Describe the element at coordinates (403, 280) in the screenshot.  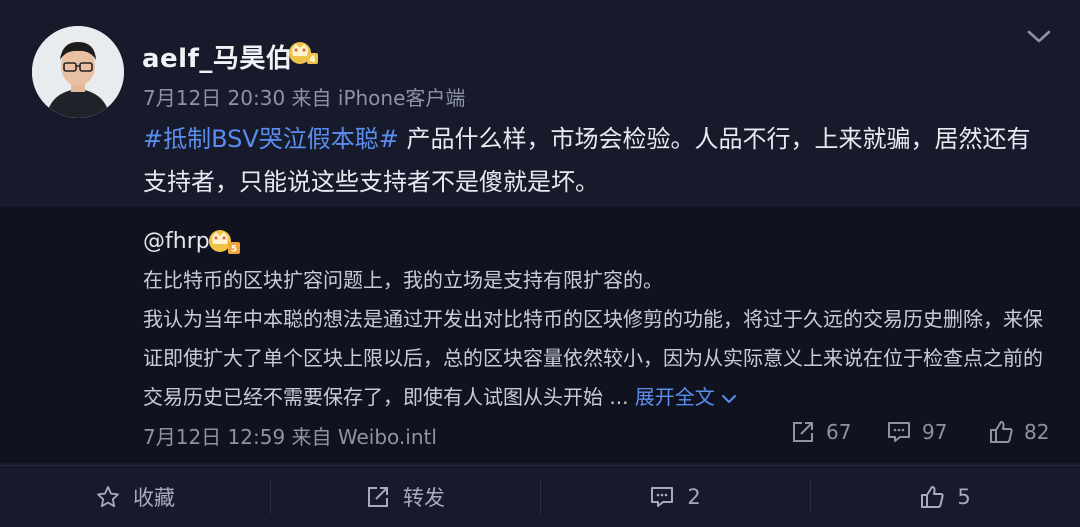
I see `repost-paragraph-1: 在比特币的区块扩容问题上，我的立场是支持有限扩容的。` at that location.